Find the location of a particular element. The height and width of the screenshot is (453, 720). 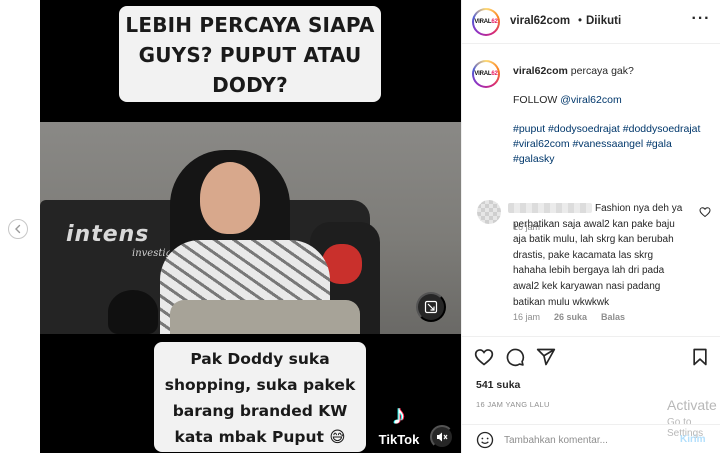

caption-mention-link: @viral62com is located at coordinates (590, 100).